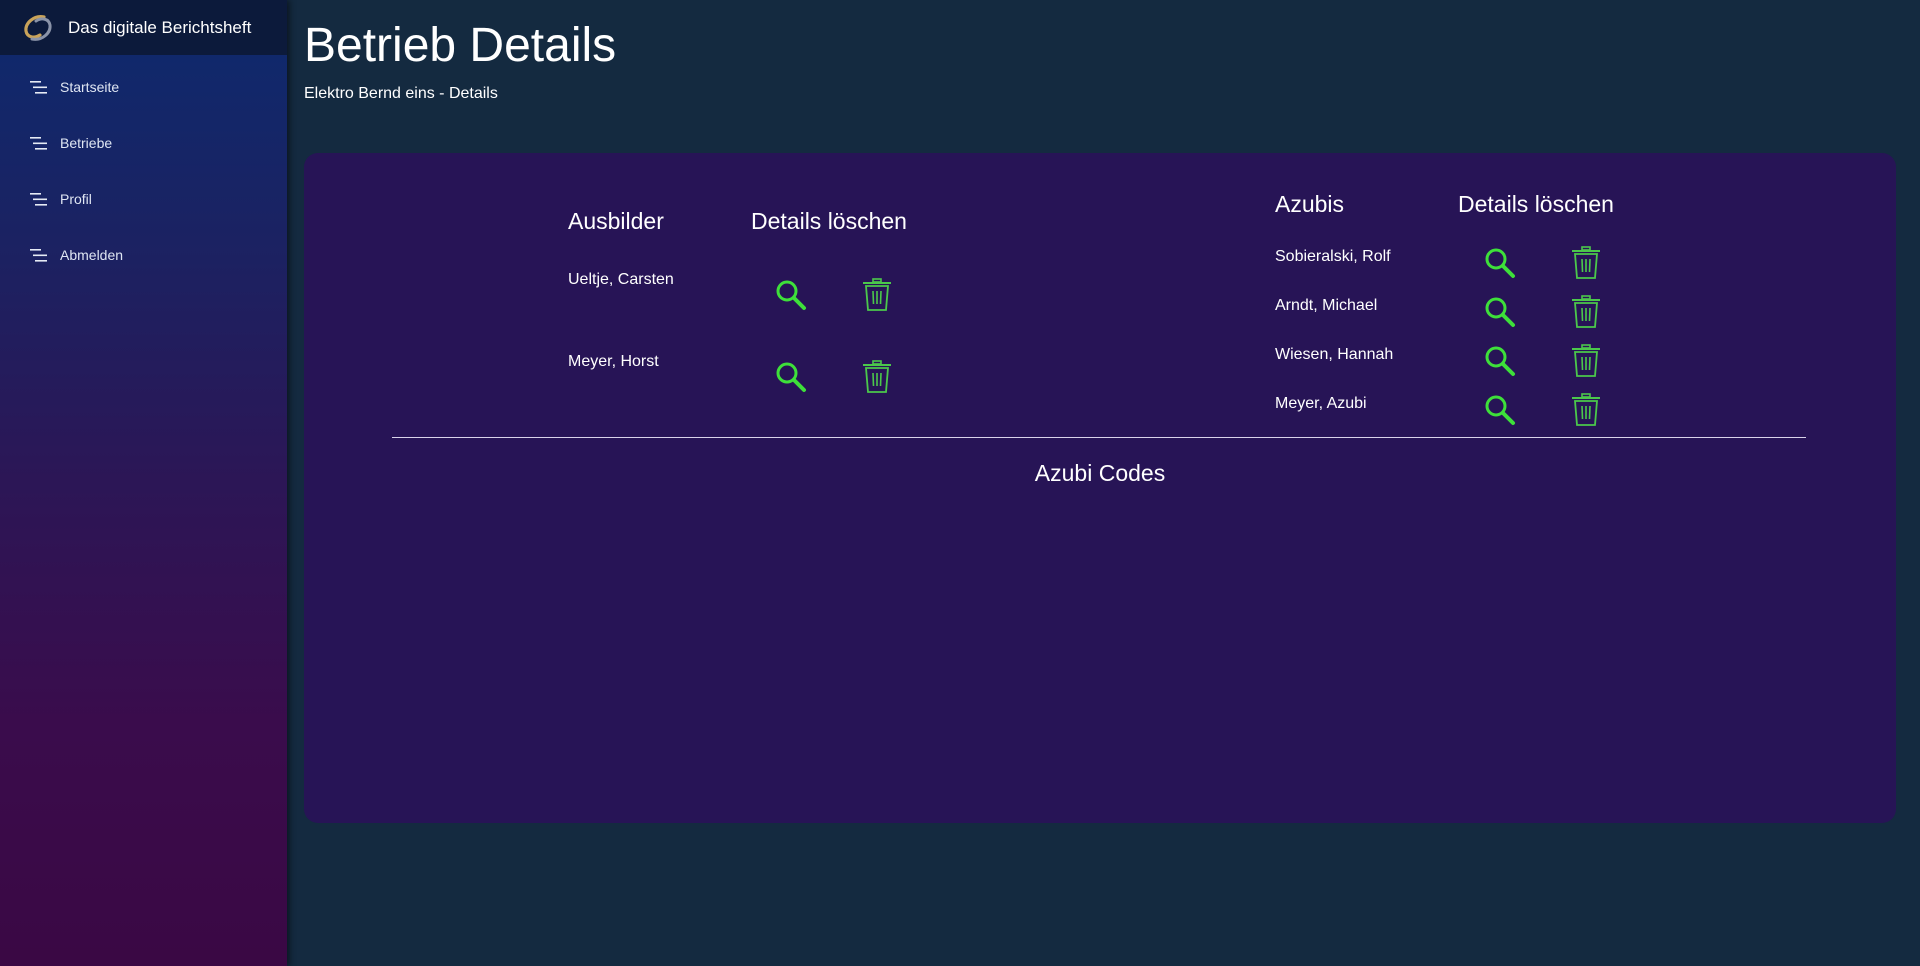 This screenshot has width=1920, height=966. What do you see at coordinates (1099, 437) in the screenshot?
I see `section-divider` at bounding box center [1099, 437].